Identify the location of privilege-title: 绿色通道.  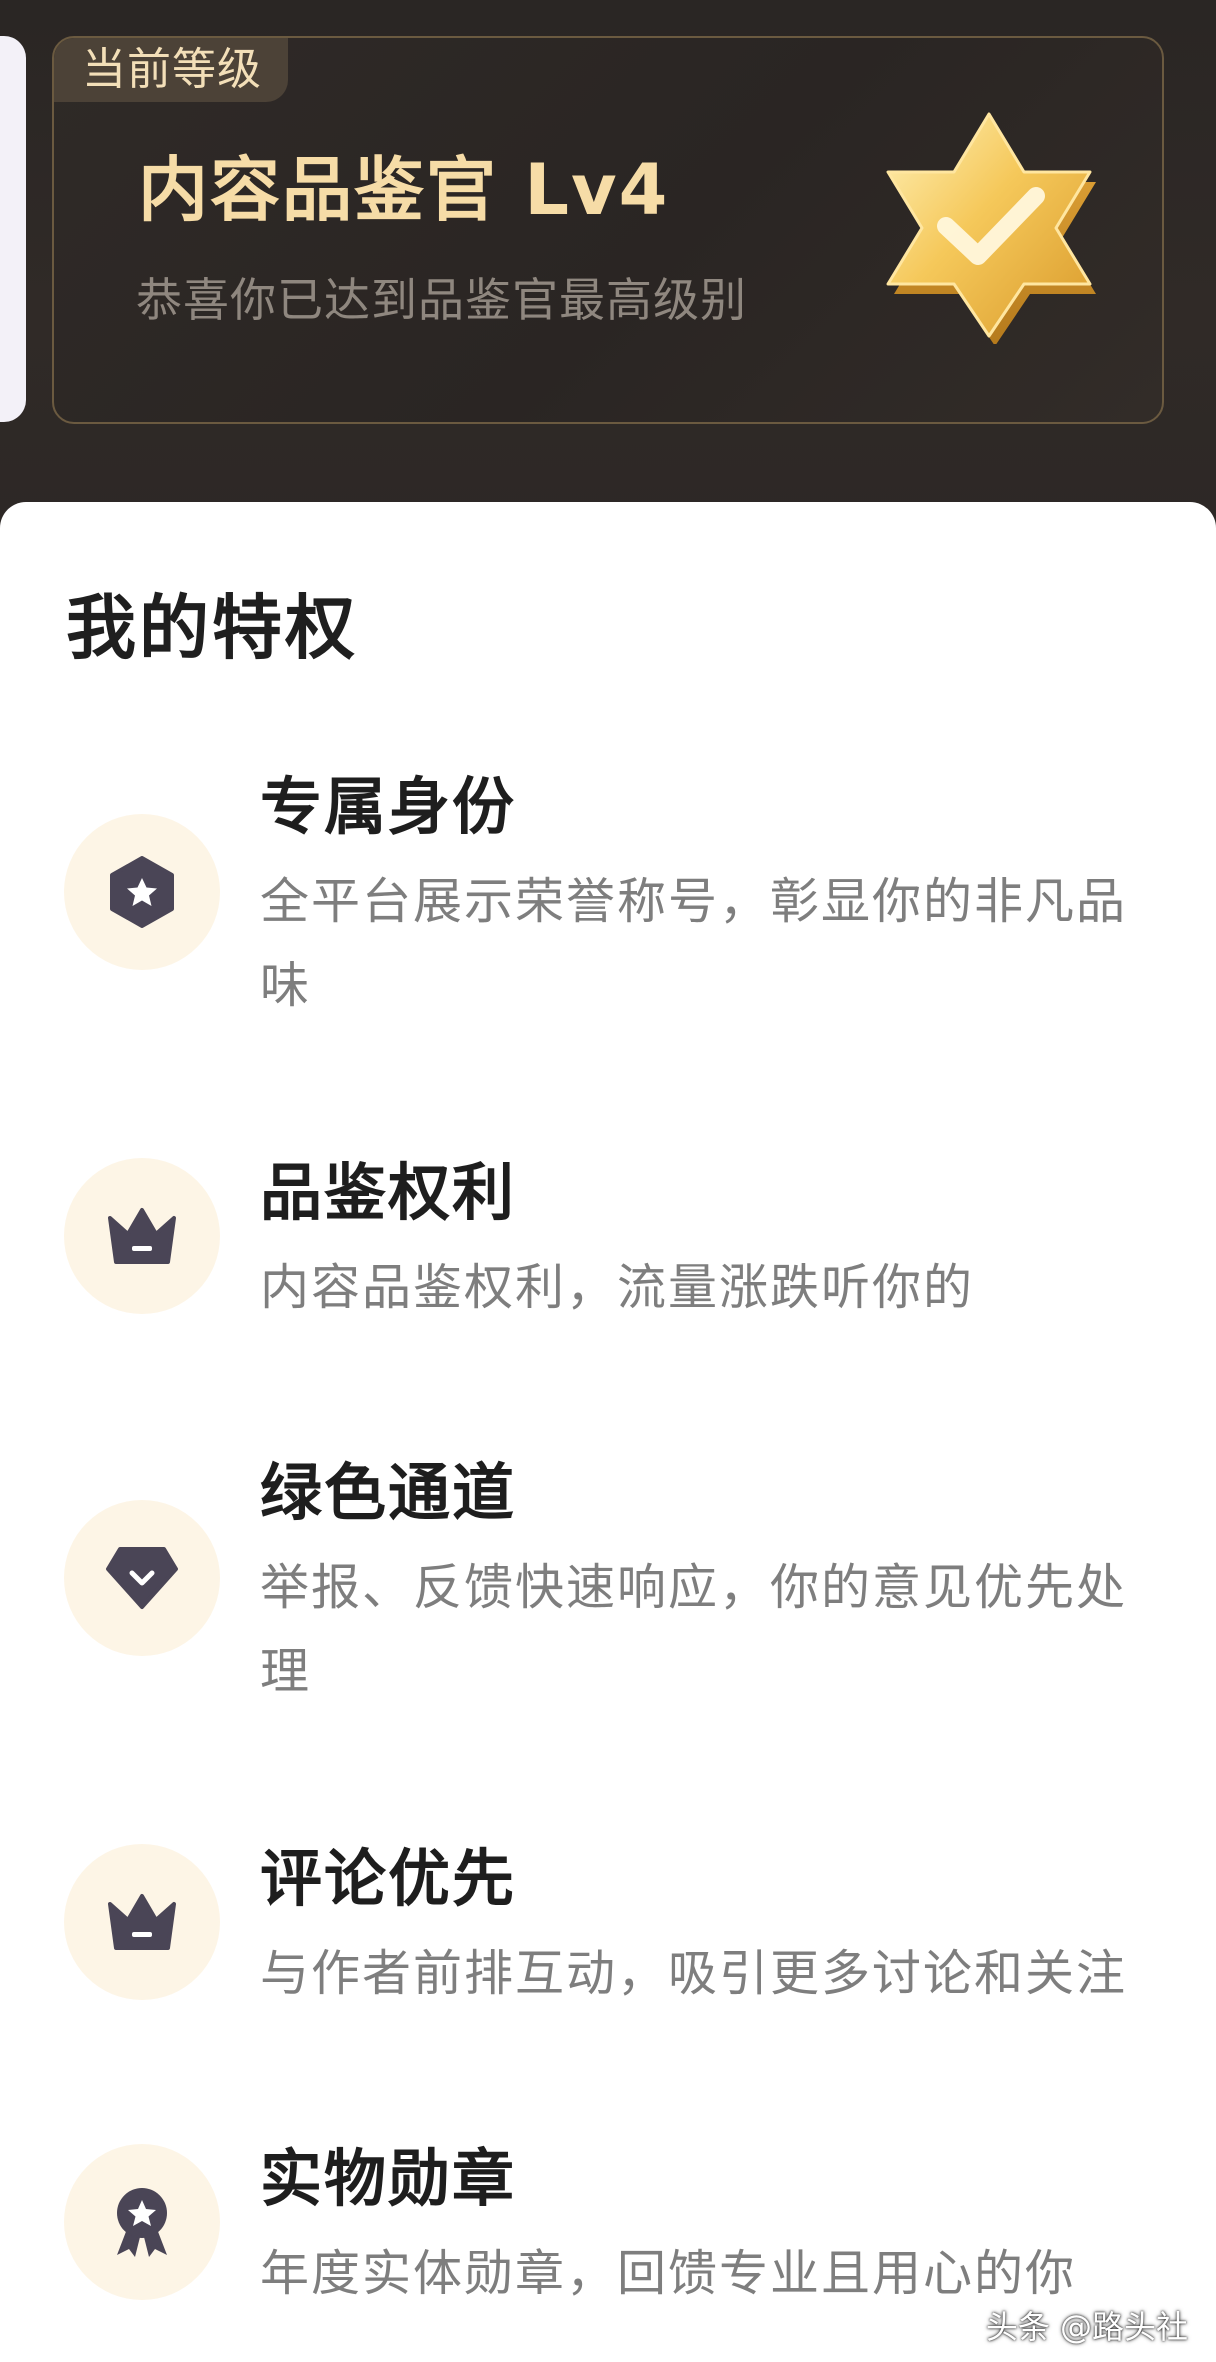
(388, 1492).